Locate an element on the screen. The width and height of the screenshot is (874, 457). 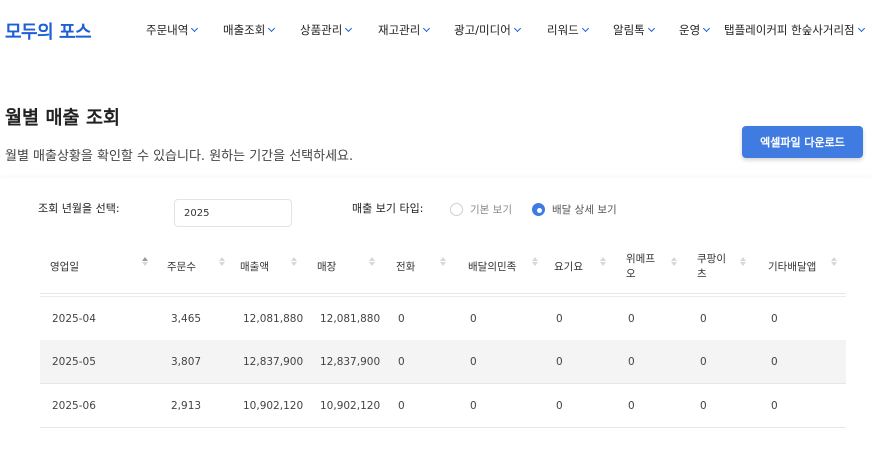
nav-operations: 운영 is located at coordinates (701, 30).